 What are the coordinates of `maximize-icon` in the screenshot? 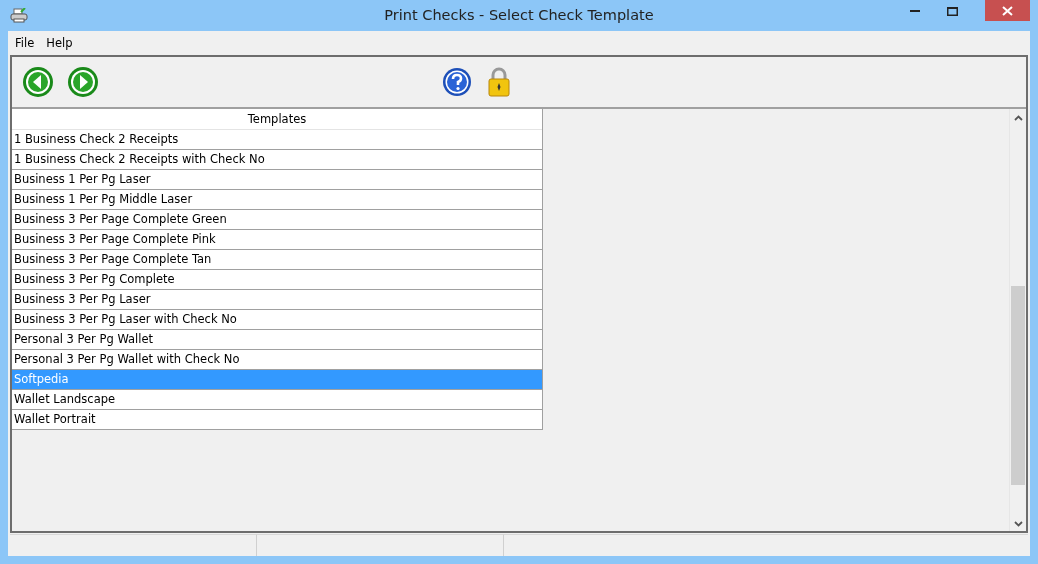 It's located at (952, 11).